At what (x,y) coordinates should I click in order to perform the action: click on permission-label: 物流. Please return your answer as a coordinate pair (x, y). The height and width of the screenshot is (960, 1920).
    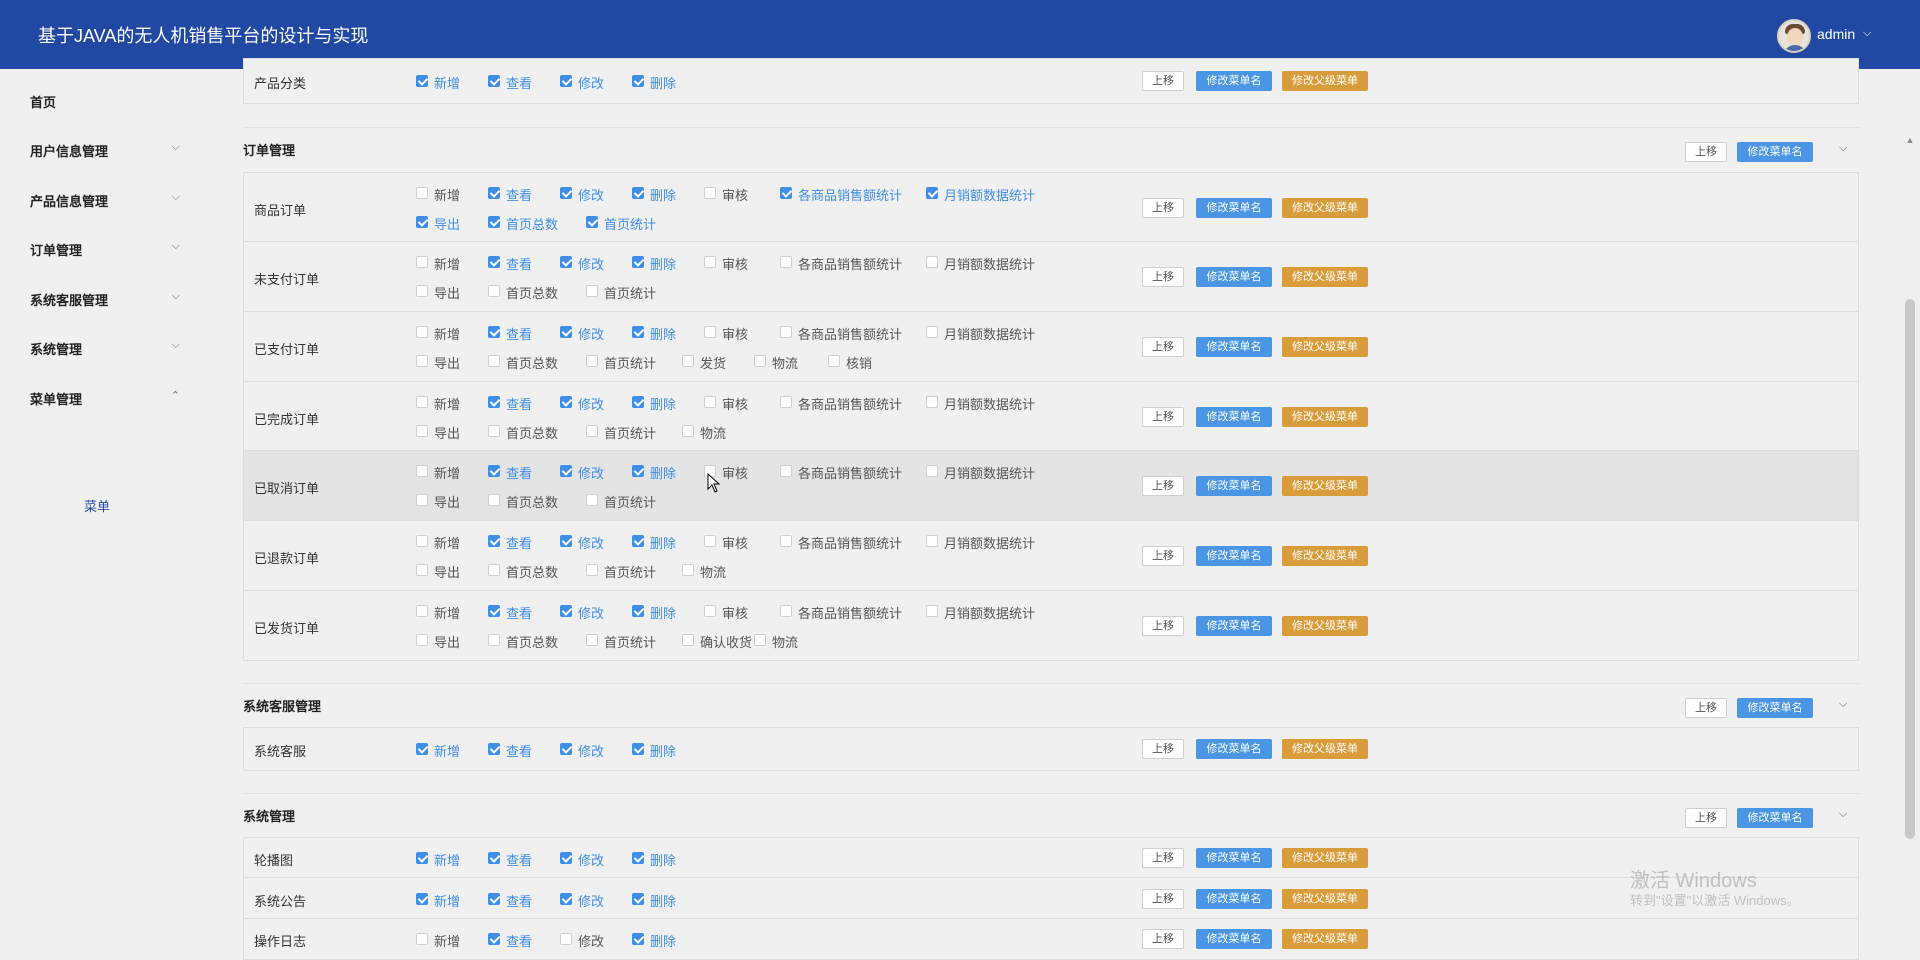
    Looking at the image, I should click on (785, 362).